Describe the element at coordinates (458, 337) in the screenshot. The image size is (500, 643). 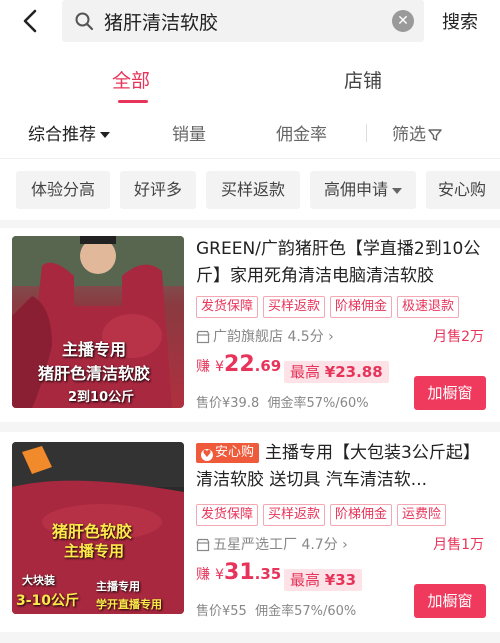
I see `monthly-sales: 月售2万` at that location.